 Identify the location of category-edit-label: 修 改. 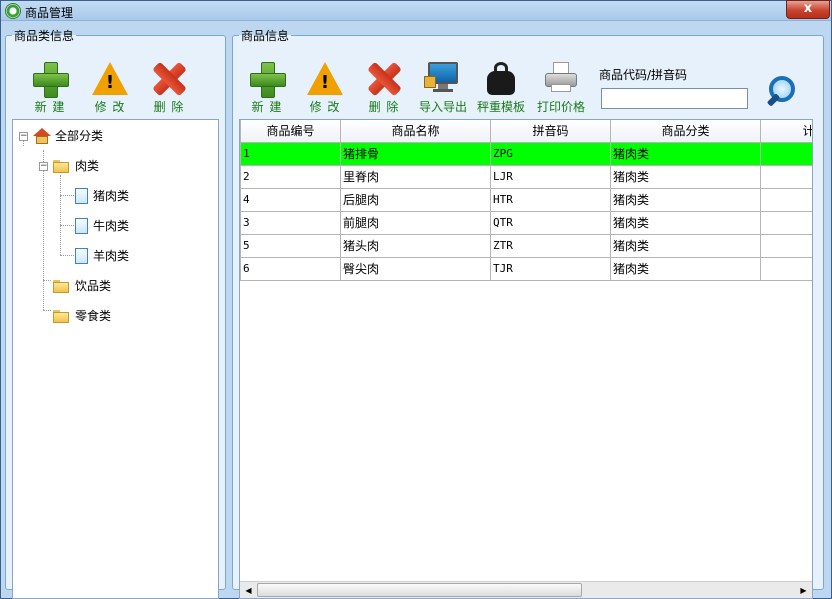
(110, 107).